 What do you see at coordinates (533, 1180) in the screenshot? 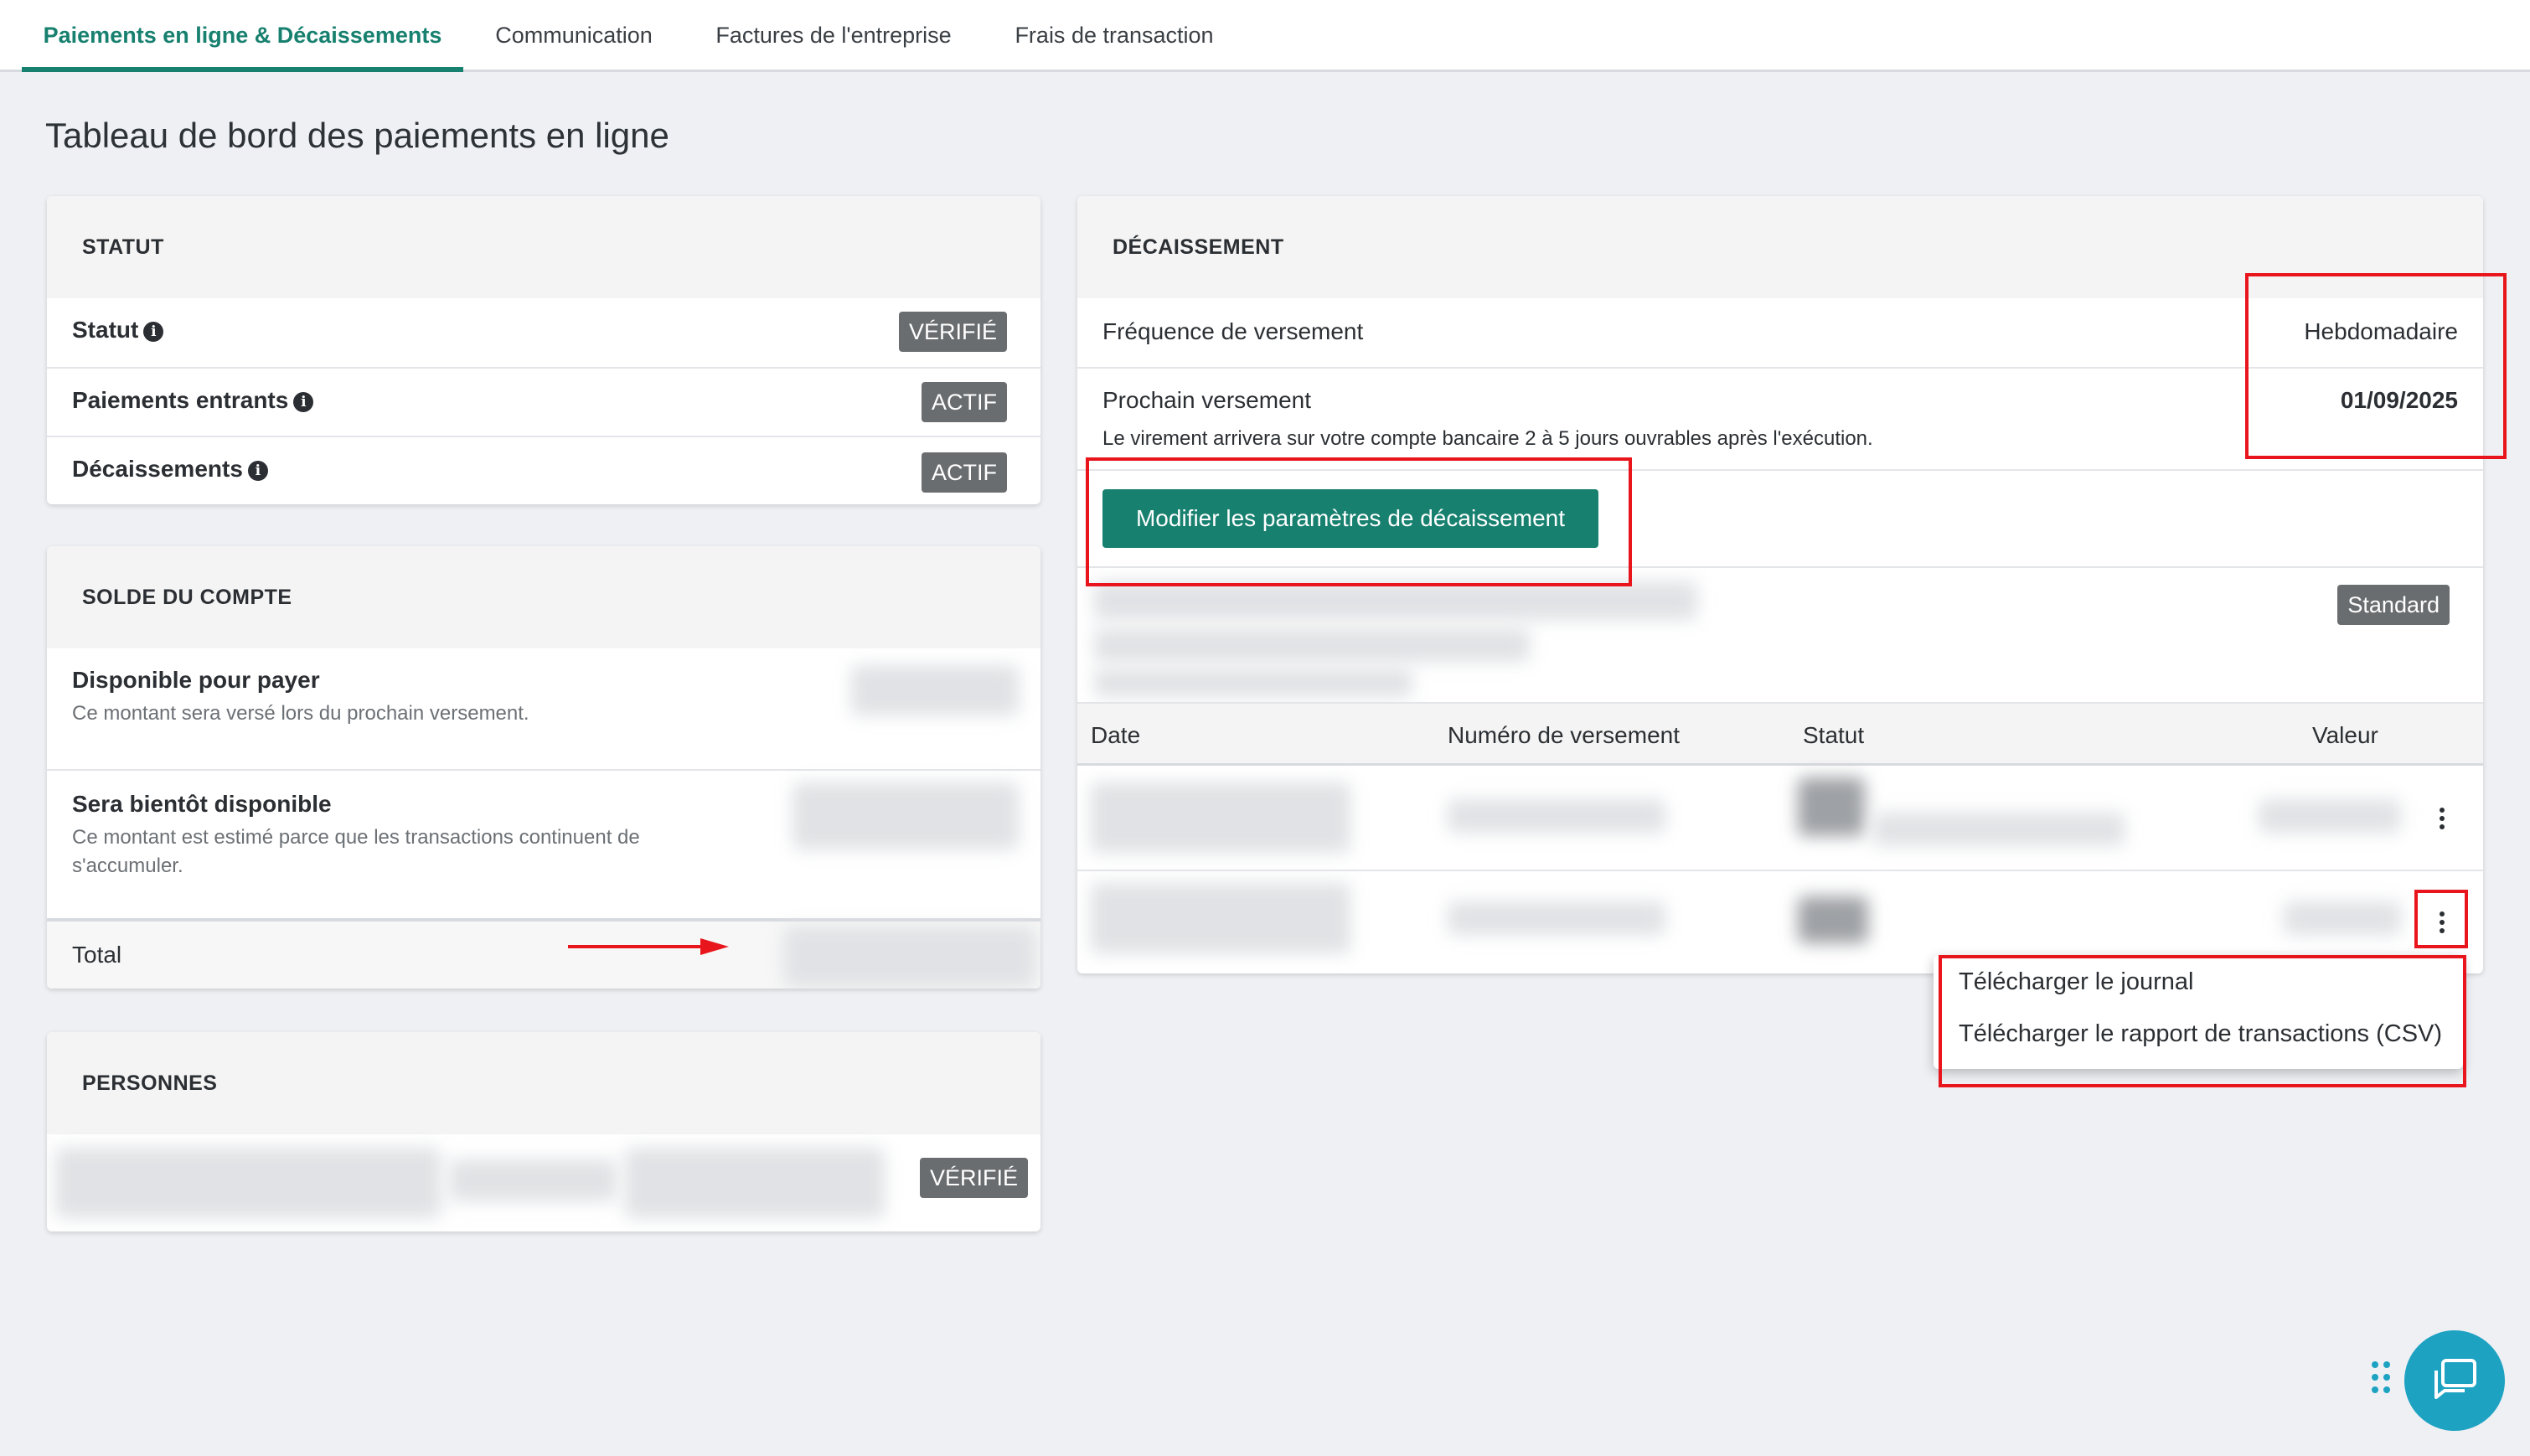
I see `redacted-role` at bounding box center [533, 1180].